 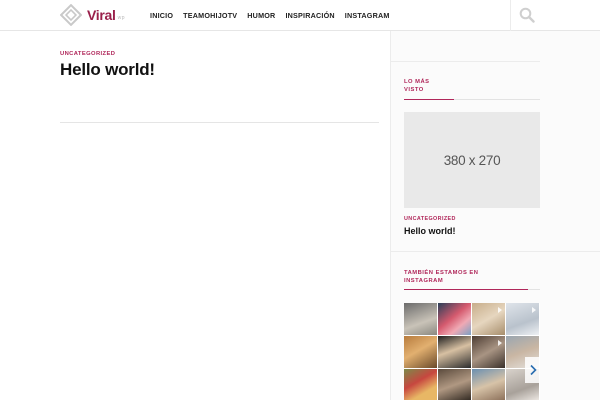 I want to click on search-icon, so click(x=527, y=15).